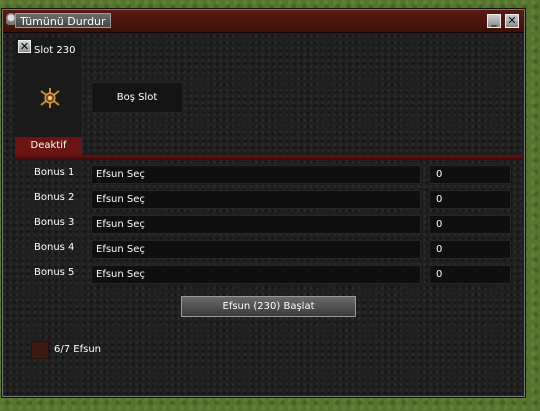 This screenshot has height=411, width=540. I want to click on bonus-value-2: 0, so click(470, 199).